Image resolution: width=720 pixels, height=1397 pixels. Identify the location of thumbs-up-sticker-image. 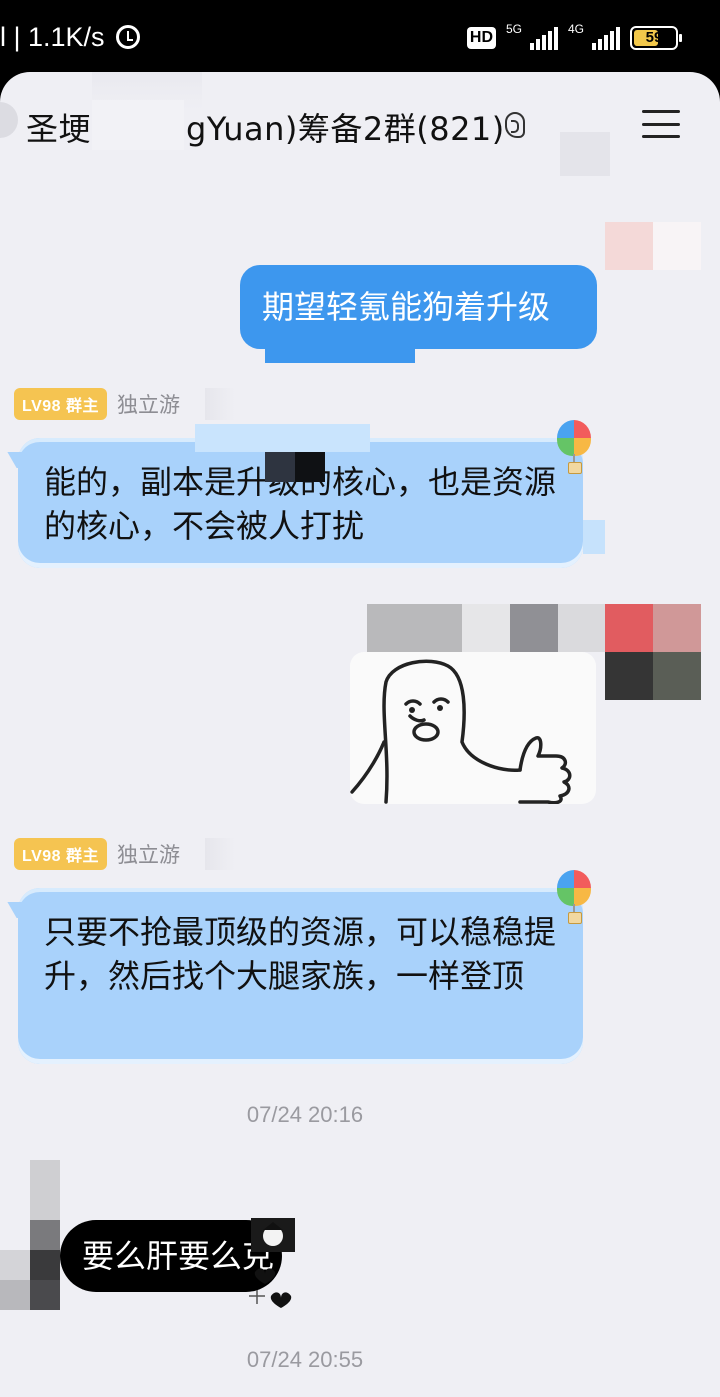
(461, 731).